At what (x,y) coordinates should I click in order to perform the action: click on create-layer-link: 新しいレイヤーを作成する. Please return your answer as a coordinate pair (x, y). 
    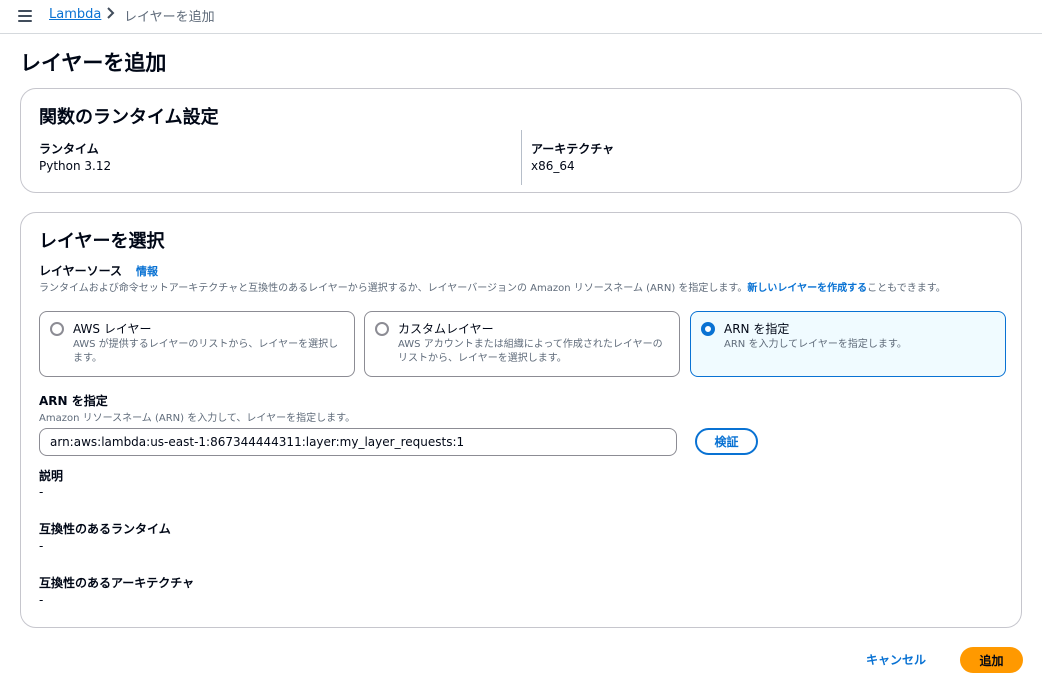
    Looking at the image, I should click on (807, 288).